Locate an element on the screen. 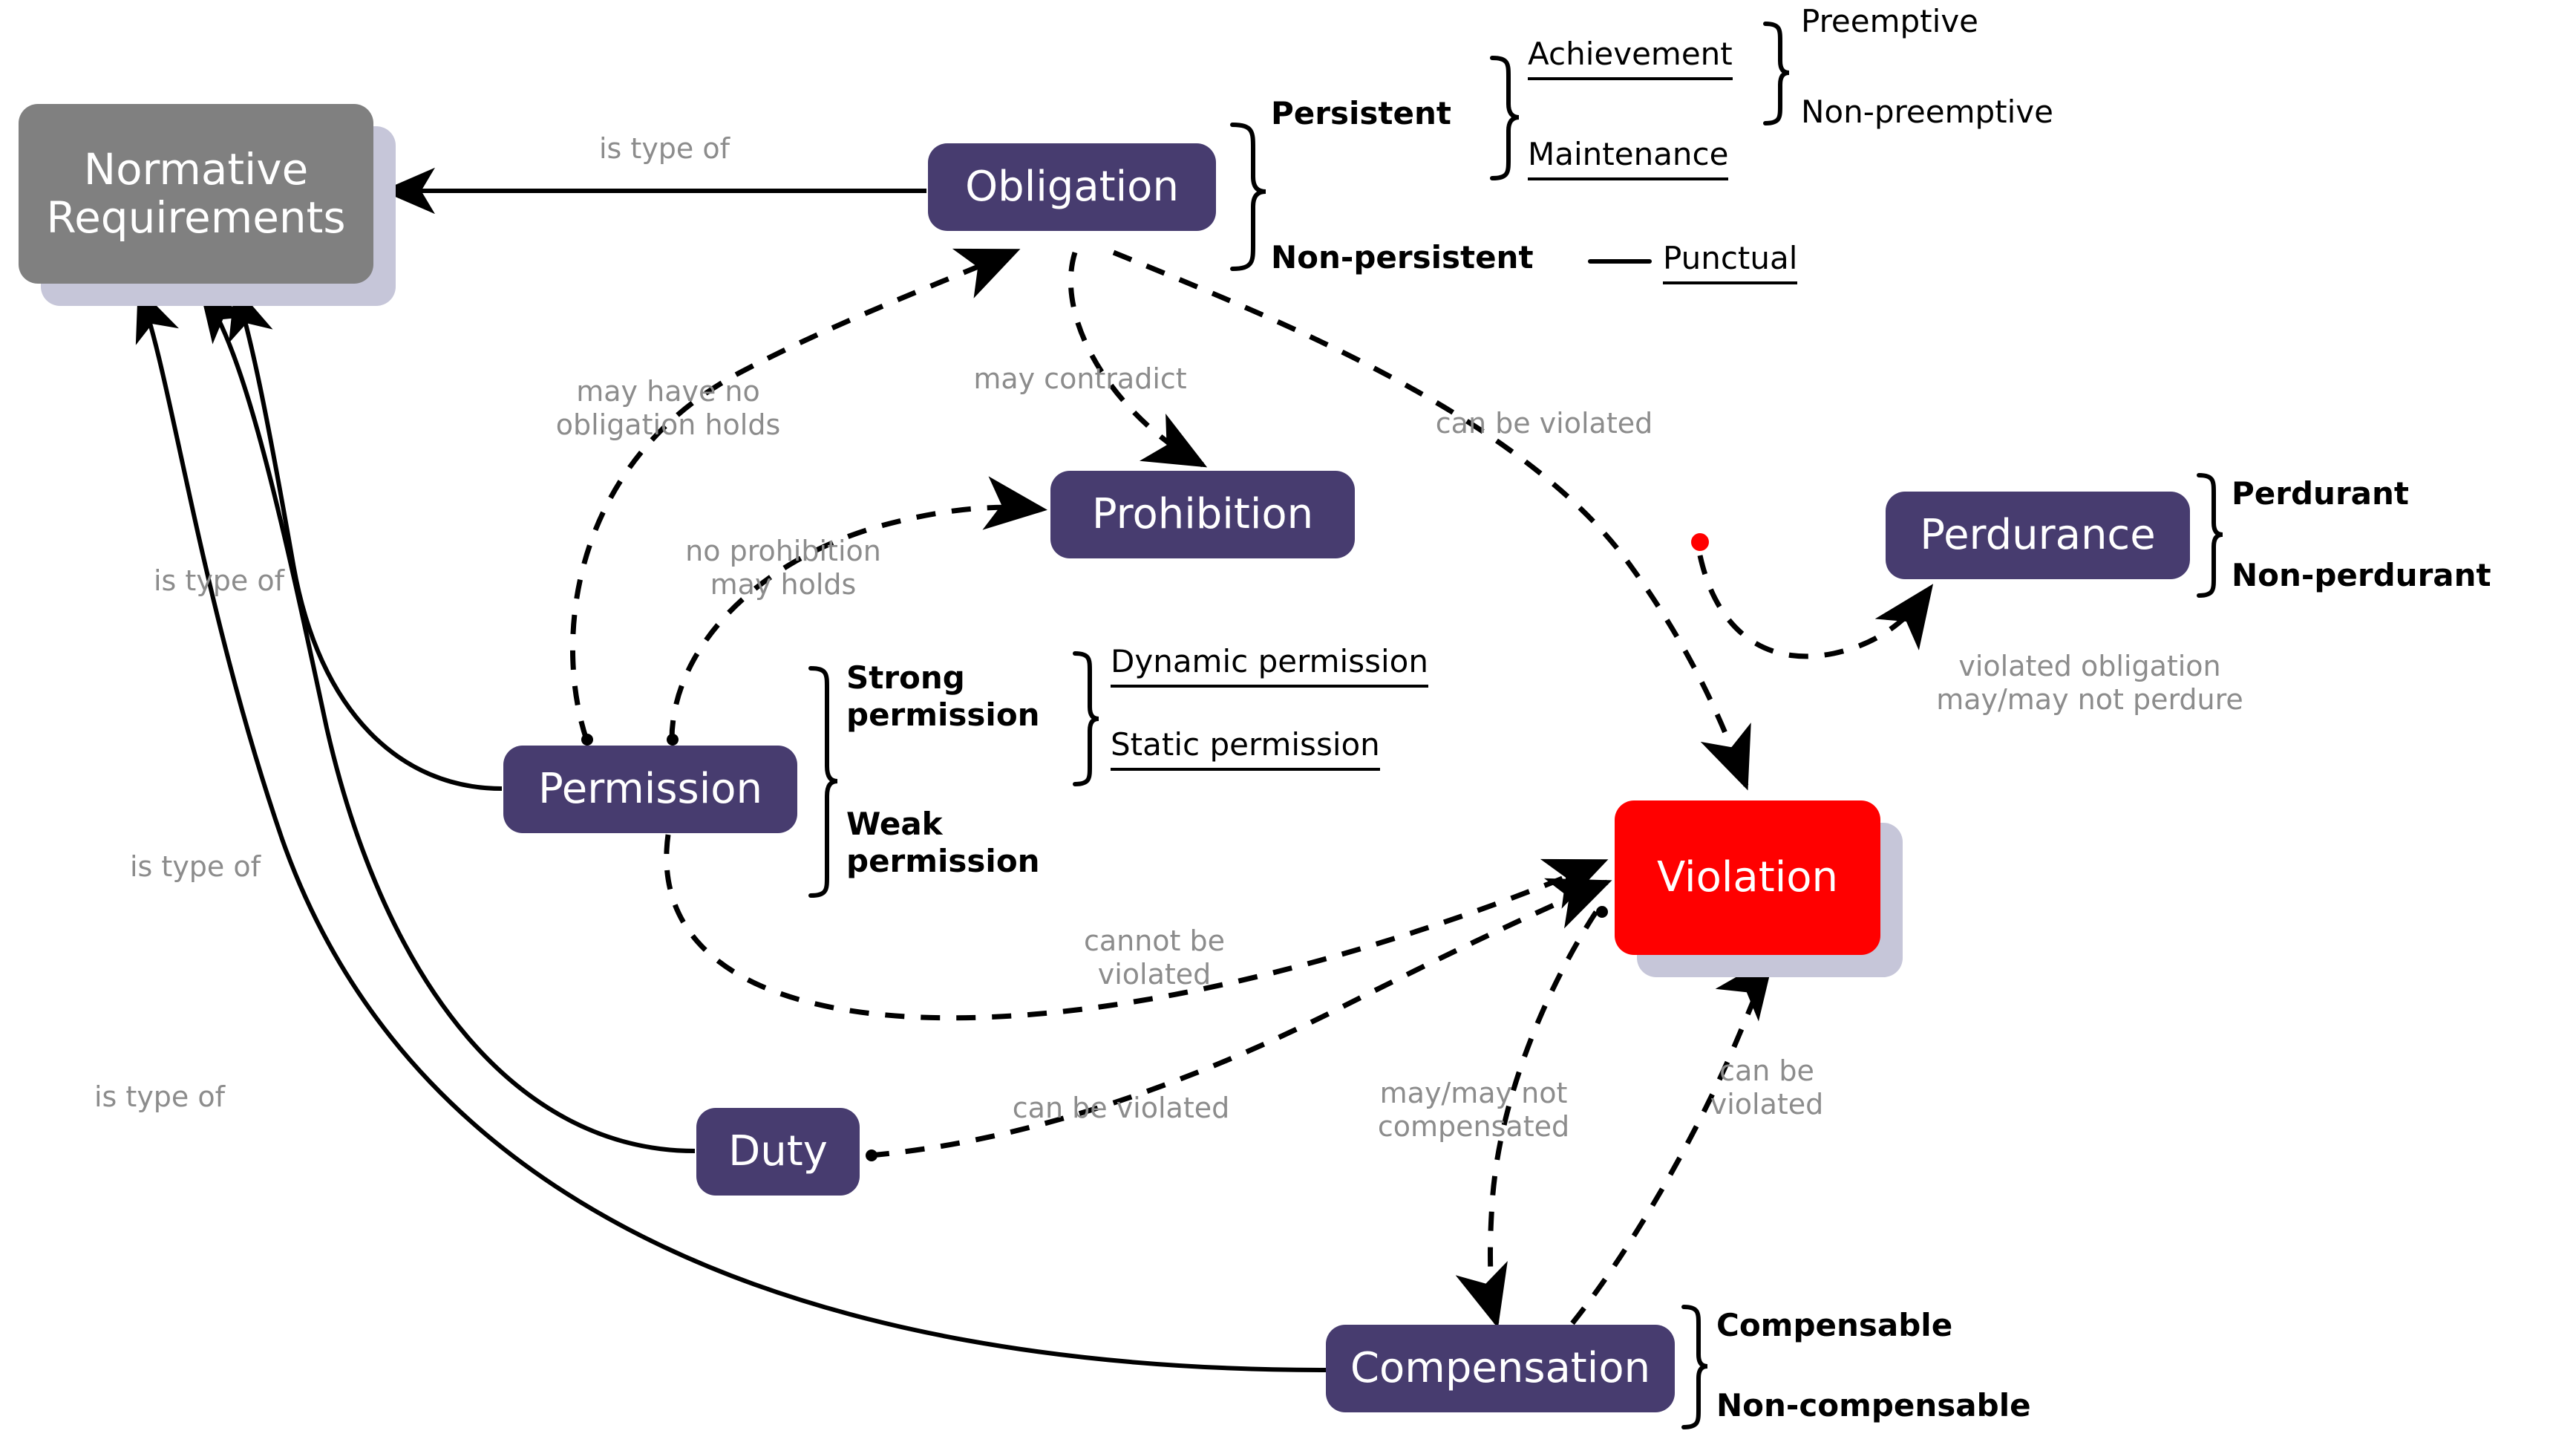 The width and height of the screenshot is (2576, 1448). taxonomy-non-perdurant: Non-perdurant is located at coordinates (2361, 575).